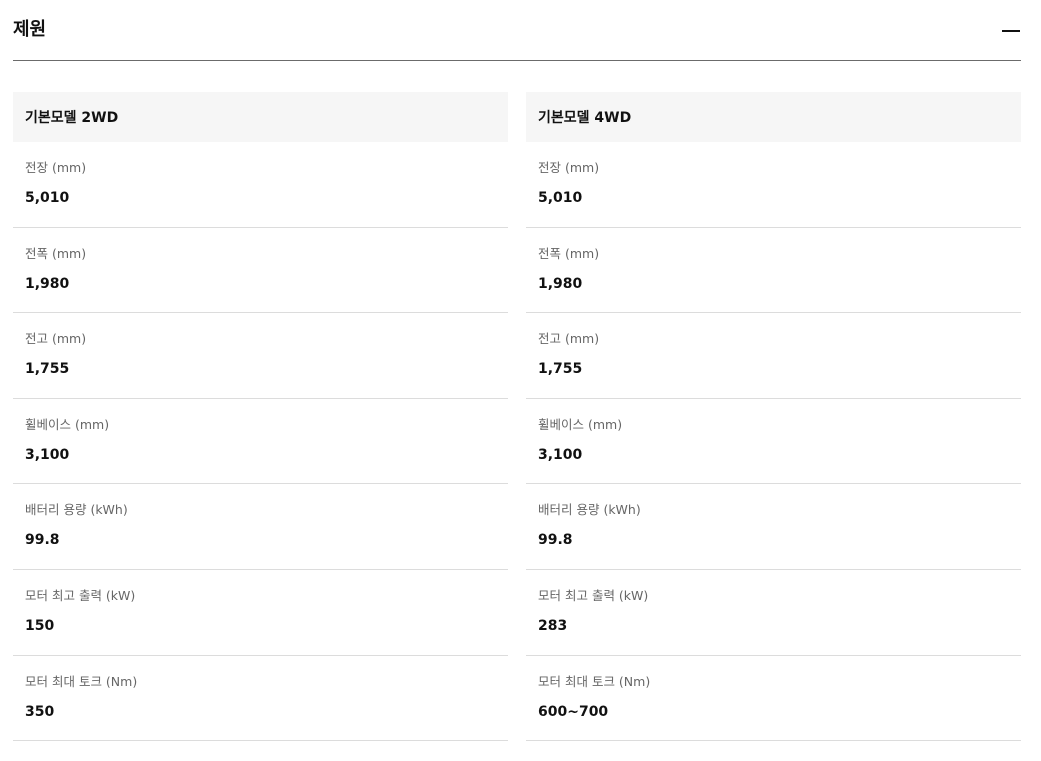 The width and height of the screenshot is (1041, 761). Describe the element at coordinates (773, 117) in the screenshot. I see `column-header: 기본모델 4WD` at that location.